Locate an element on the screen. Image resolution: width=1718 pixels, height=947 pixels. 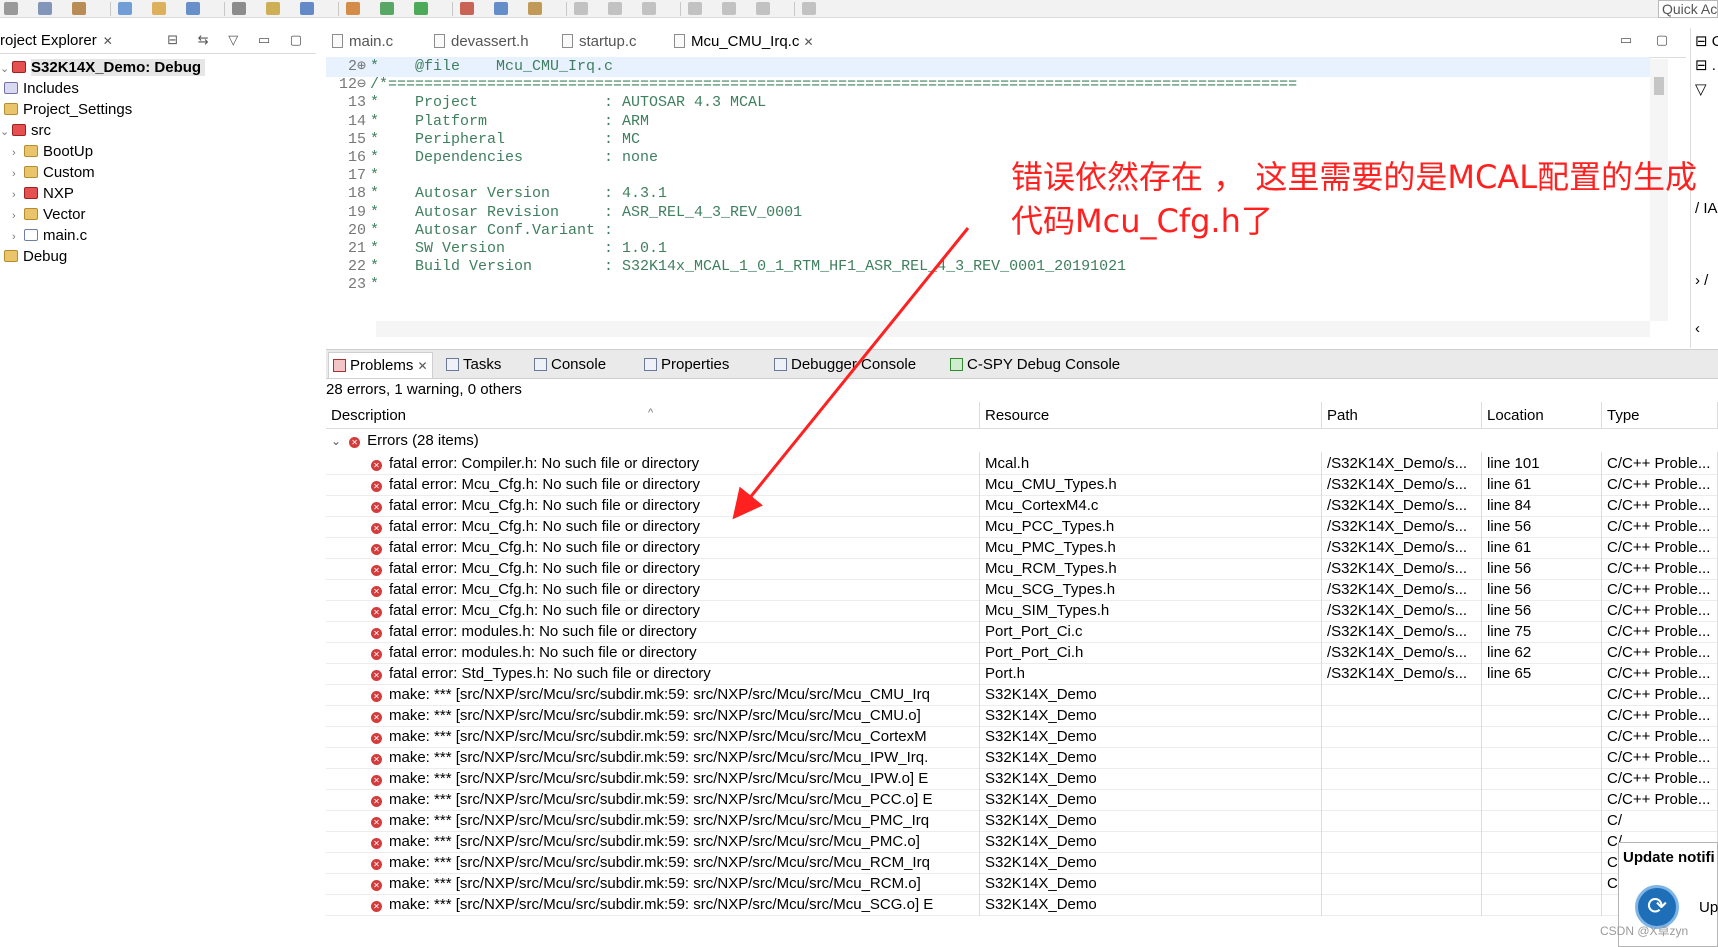
code-line: 14 * Platform : ARM is located at coordinates (487, 122).